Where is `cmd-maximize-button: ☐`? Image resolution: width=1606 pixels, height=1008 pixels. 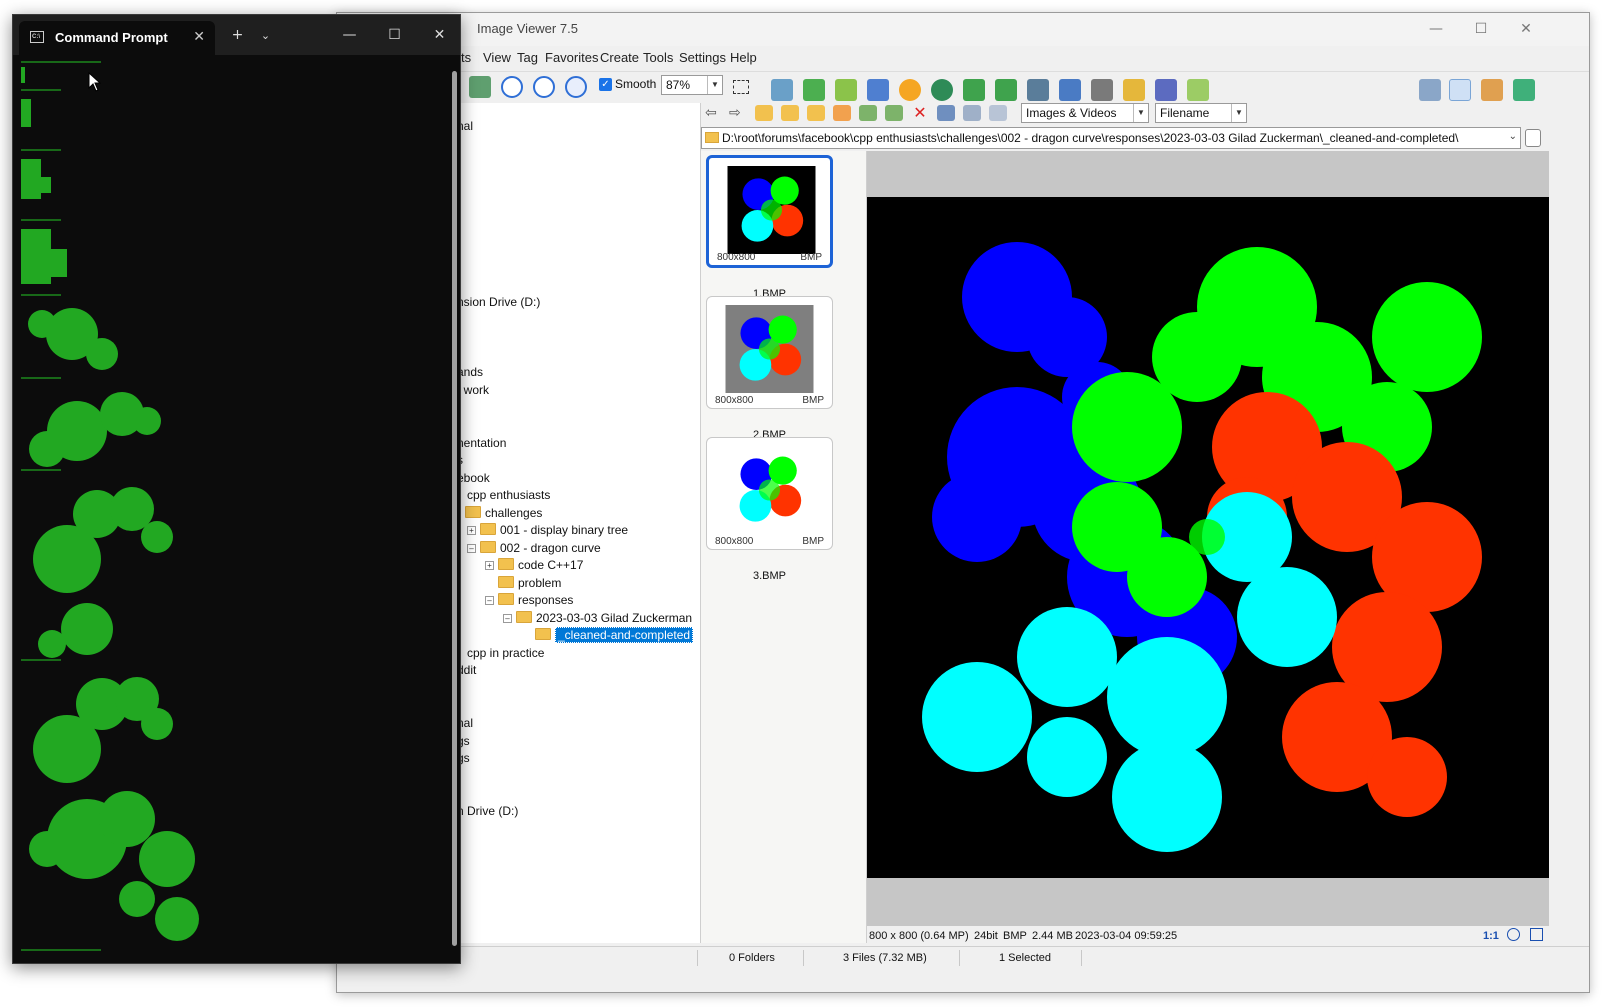 cmd-maximize-button: ☐ is located at coordinates (394, 35).